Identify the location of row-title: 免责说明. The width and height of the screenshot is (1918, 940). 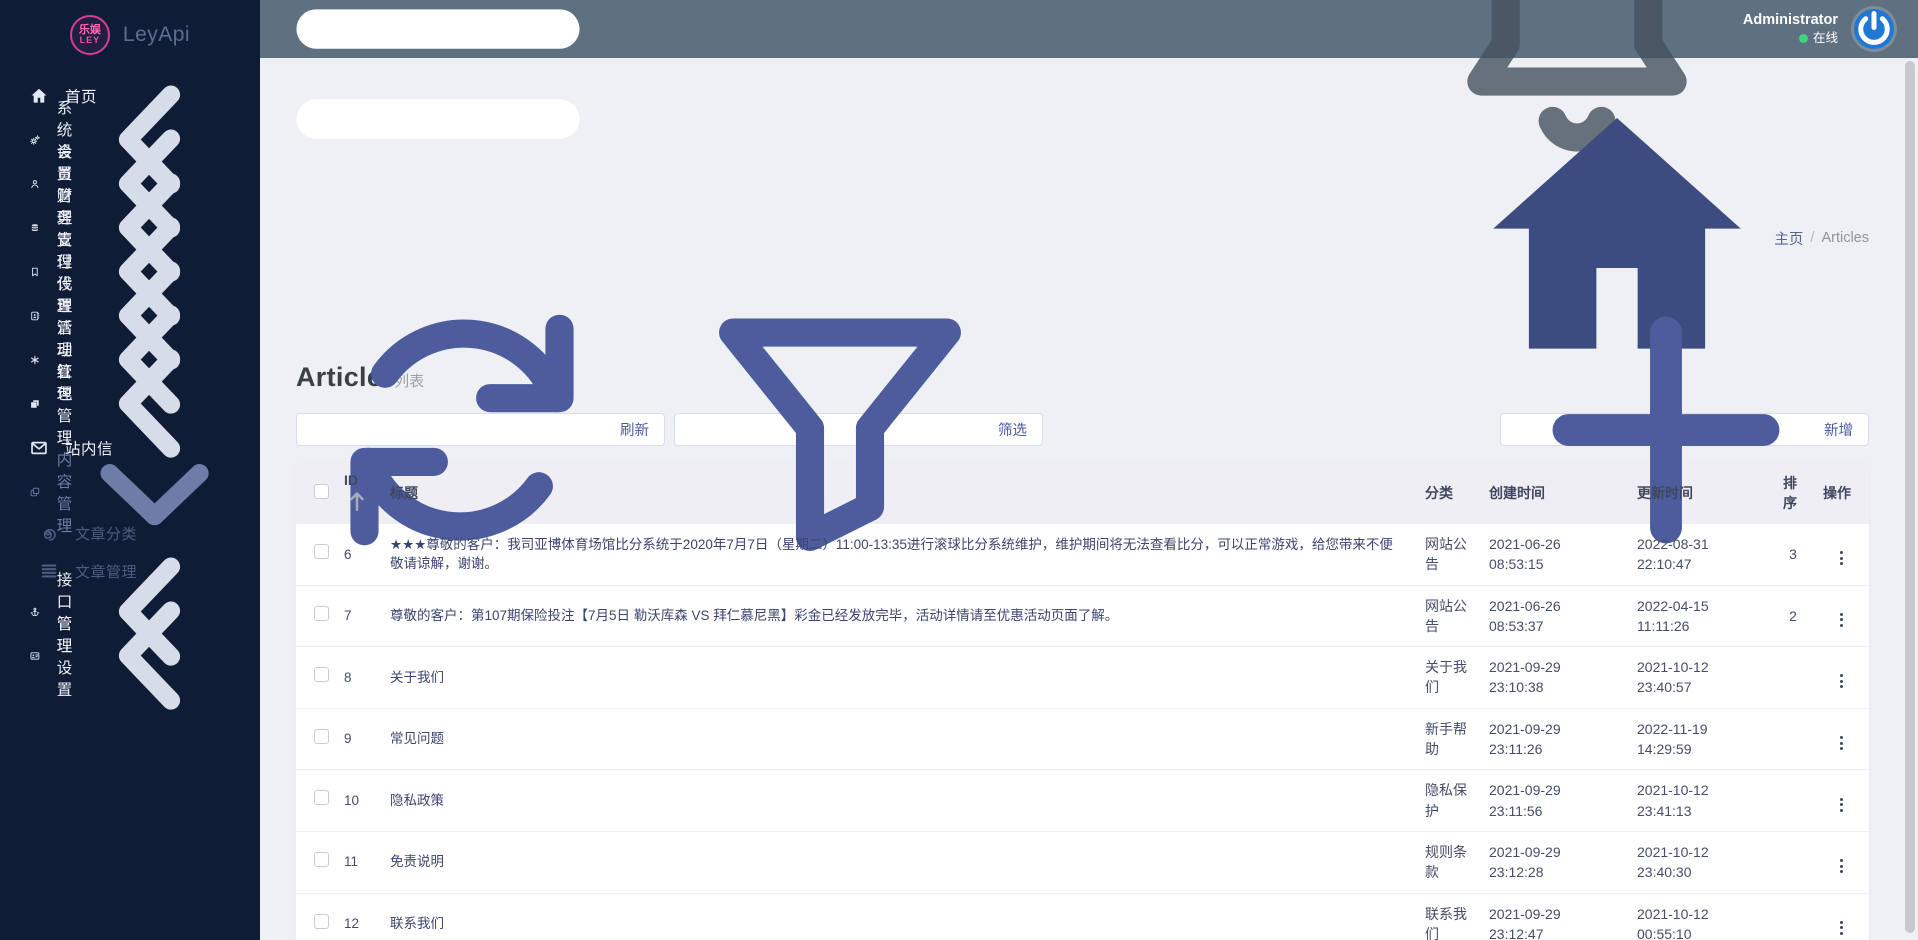
(897, 862).